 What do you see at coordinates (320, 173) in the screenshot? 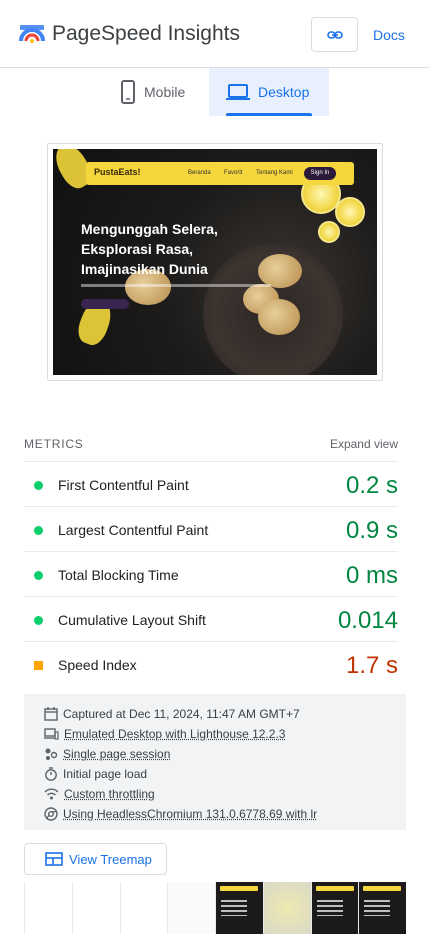
I see `preview-signin: Sign In` at bounding box center [320, 173].